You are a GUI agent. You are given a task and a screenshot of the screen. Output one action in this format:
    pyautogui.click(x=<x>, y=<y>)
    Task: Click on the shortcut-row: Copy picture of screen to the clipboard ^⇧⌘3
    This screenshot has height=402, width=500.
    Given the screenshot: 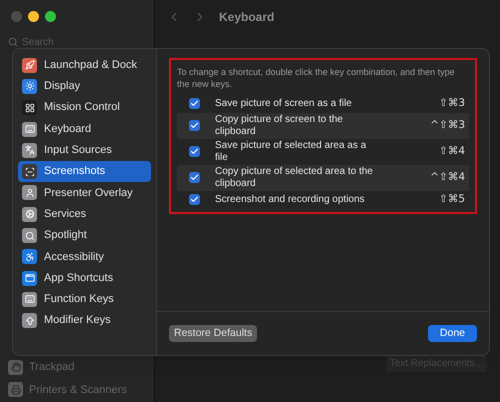 What is the action you would take?
    pyautogui.click(x=323, y=125)
    